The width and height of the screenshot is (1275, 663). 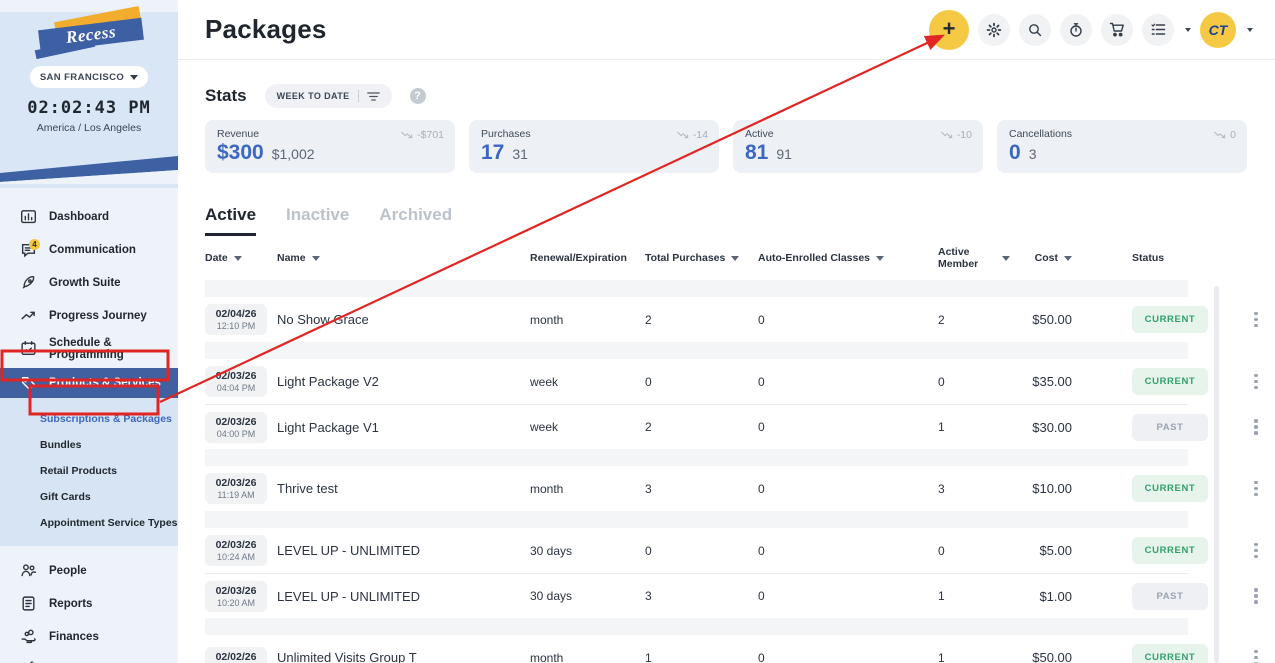 I want to click on avatar-dropdown-caret, so click(x=1250, y=29).